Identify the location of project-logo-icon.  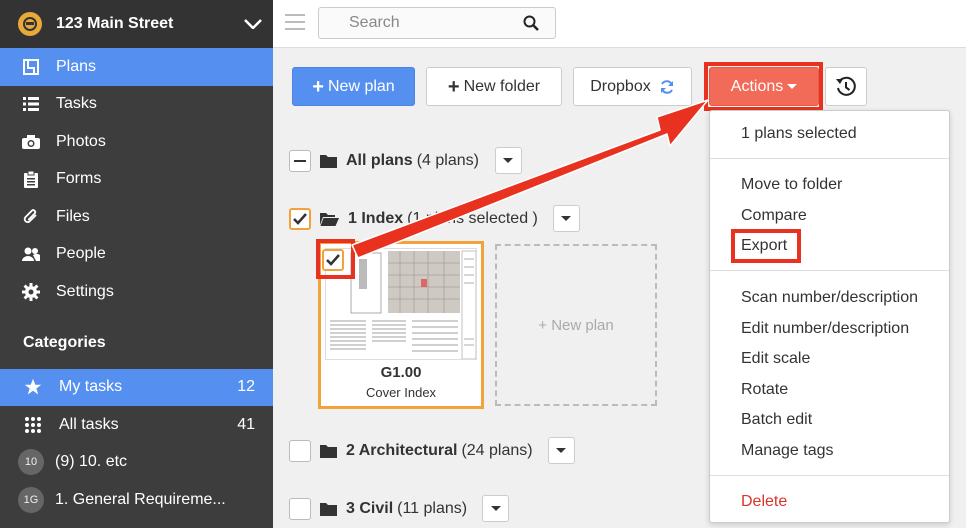
(30, 24).